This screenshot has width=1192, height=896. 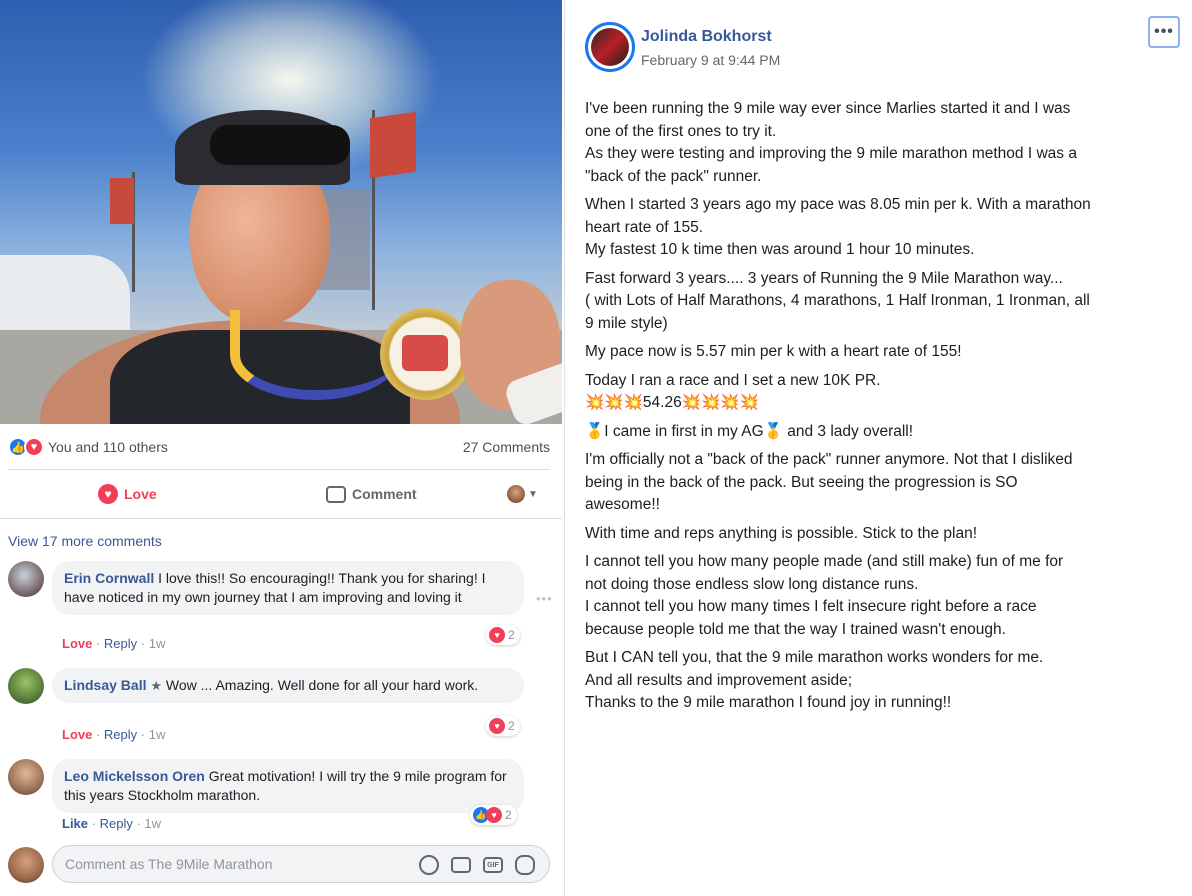 I want to click on medal-ribbon, so click(x=315, y=355).